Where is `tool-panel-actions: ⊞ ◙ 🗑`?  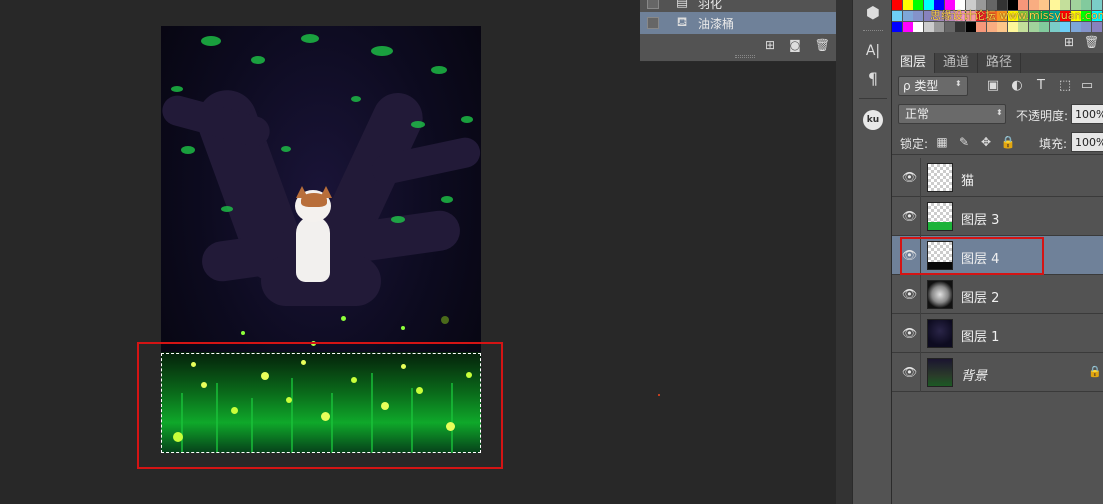
tool-panel-actions: ⊞ ◙ 🗑 is located at coordinates (746, 45).